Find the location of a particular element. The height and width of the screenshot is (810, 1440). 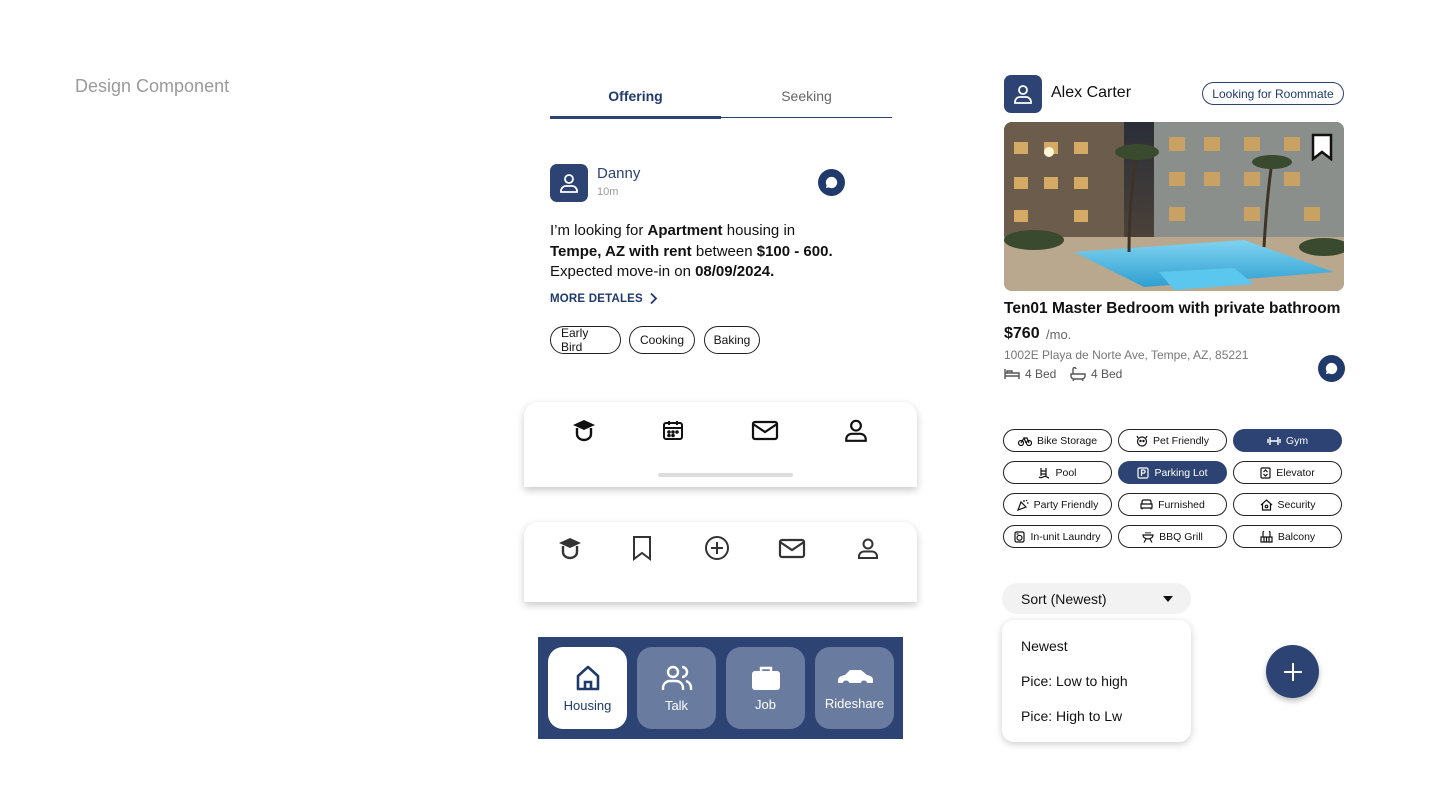

bookmark-button is located at coordinates (1322, 149).